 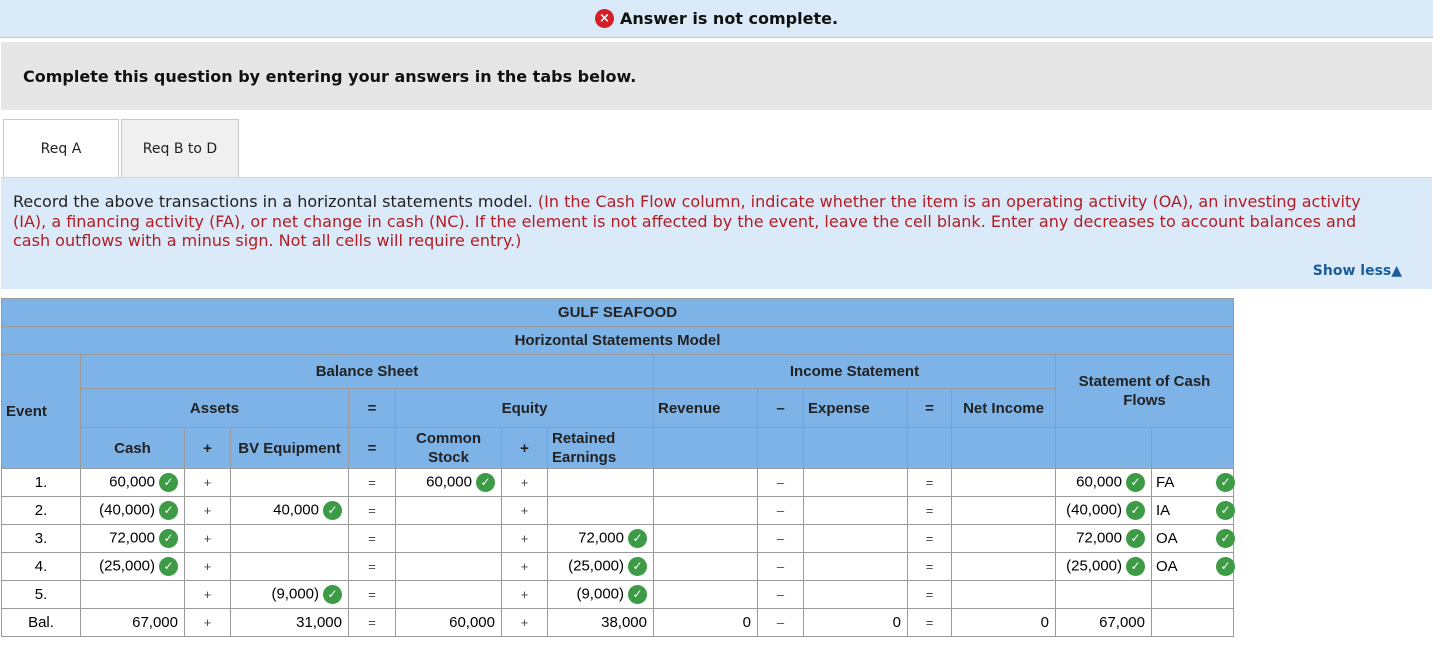 I want to click on cash-input: (40,000) ✓, so click(x=132, y=510).